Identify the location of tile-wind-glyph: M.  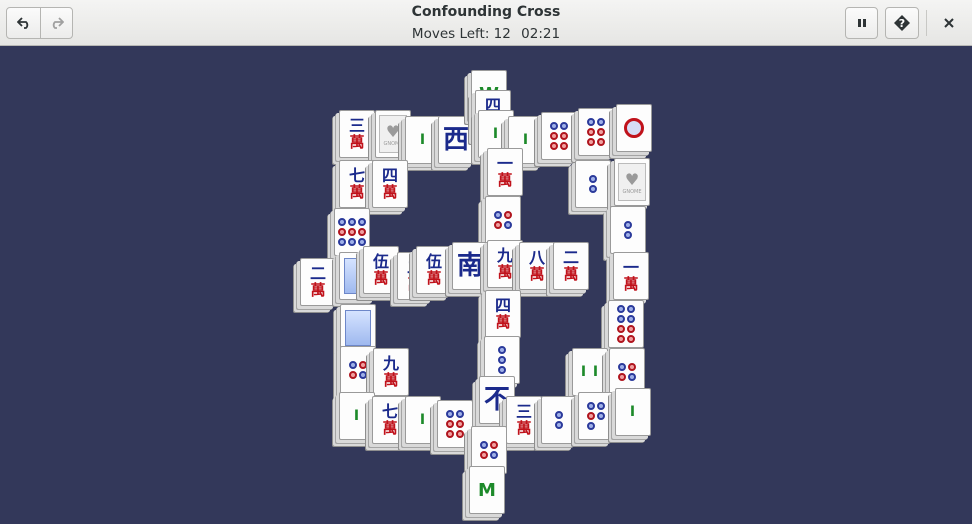
(487, 490).